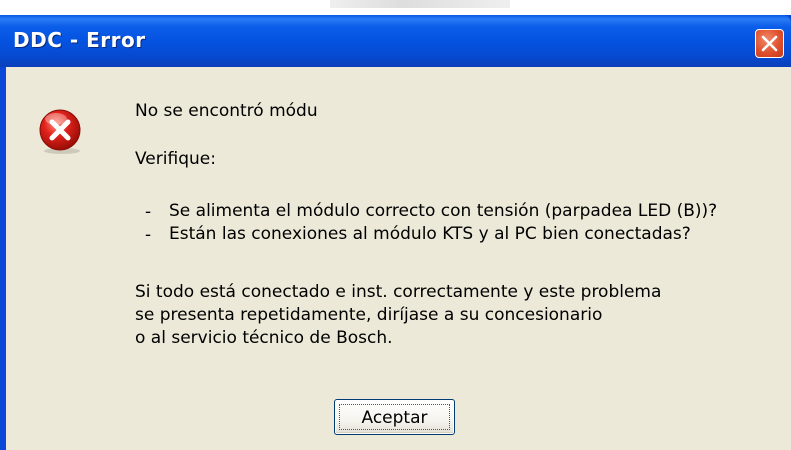 This screenshot has height=450, width=791. Describe the element at coordinates (79, 40) in the screenshot. I see `dialog-title: DDC - Error` at that location.